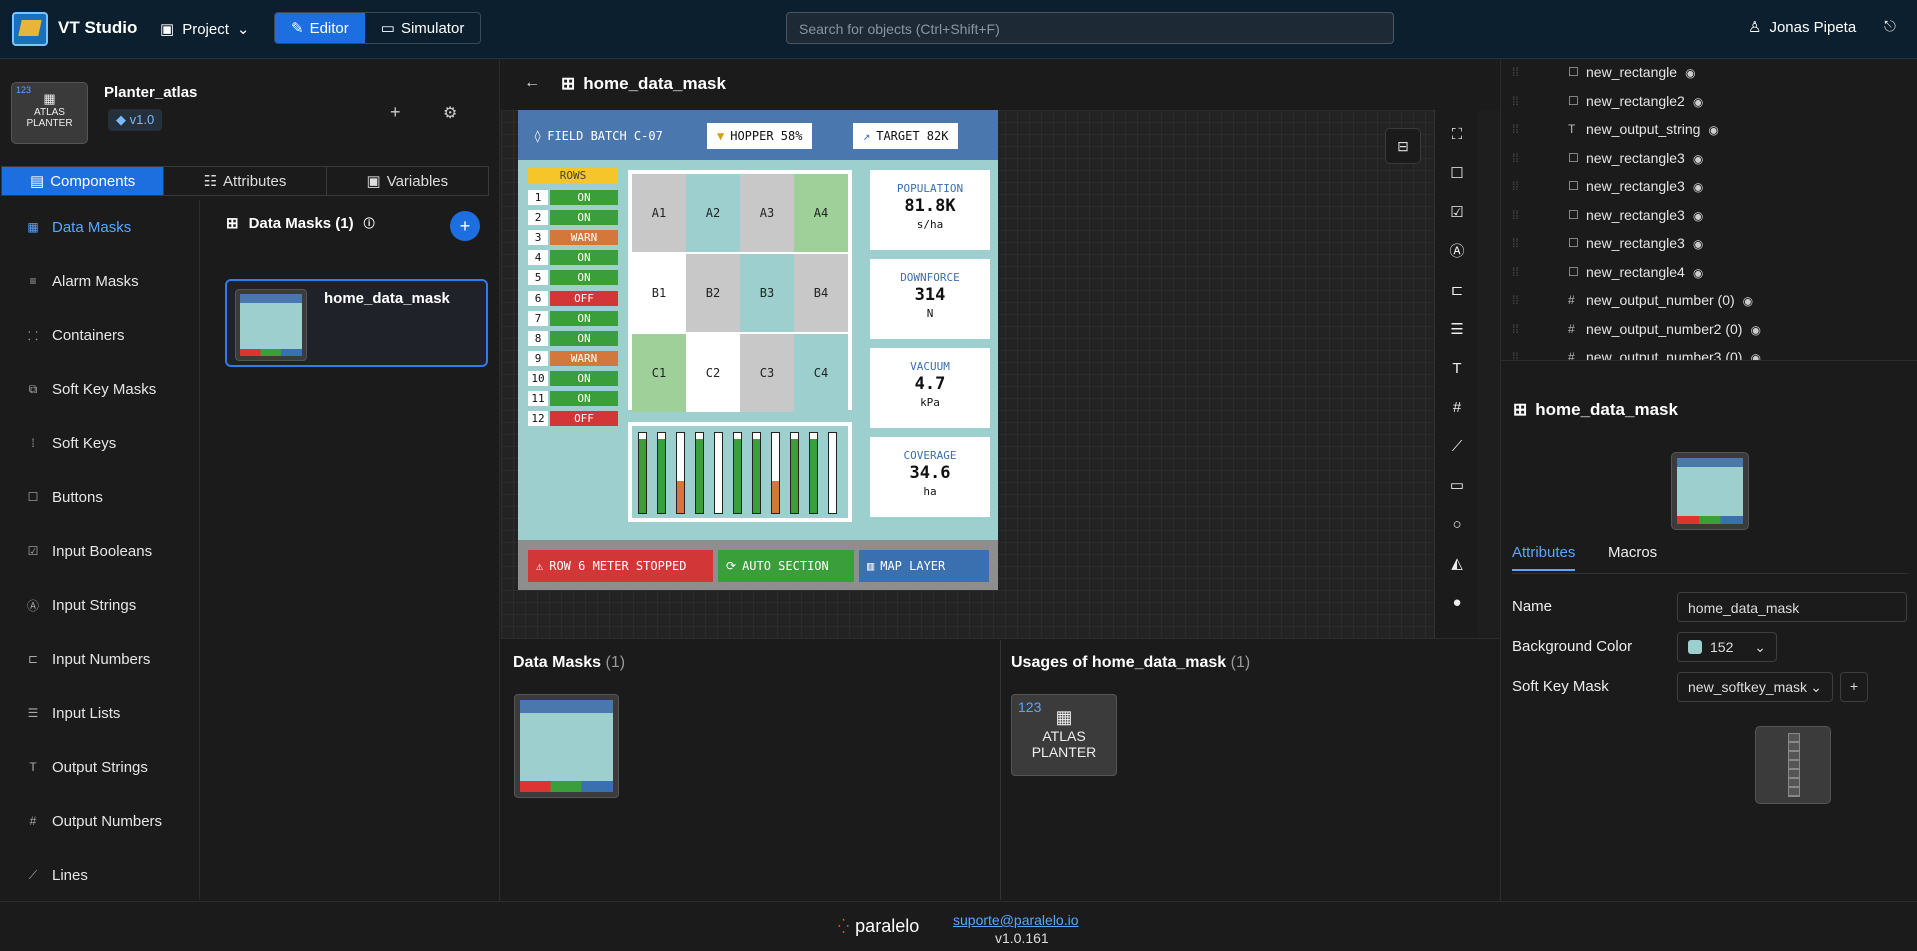  What do you see at coordinates (532, 83) in the screenshot?
I see `back-arrow-icon: ←` at bounding box center [532, 83].